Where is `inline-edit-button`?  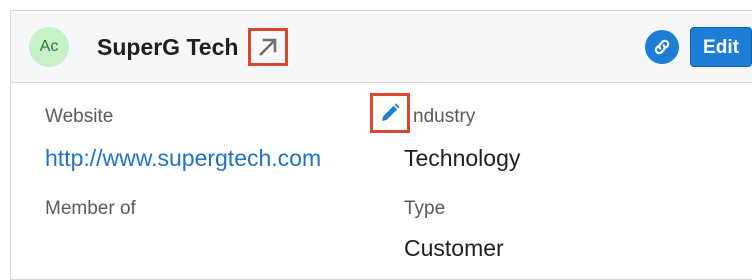
inline-edit-button is located at coordinates (390, 113).